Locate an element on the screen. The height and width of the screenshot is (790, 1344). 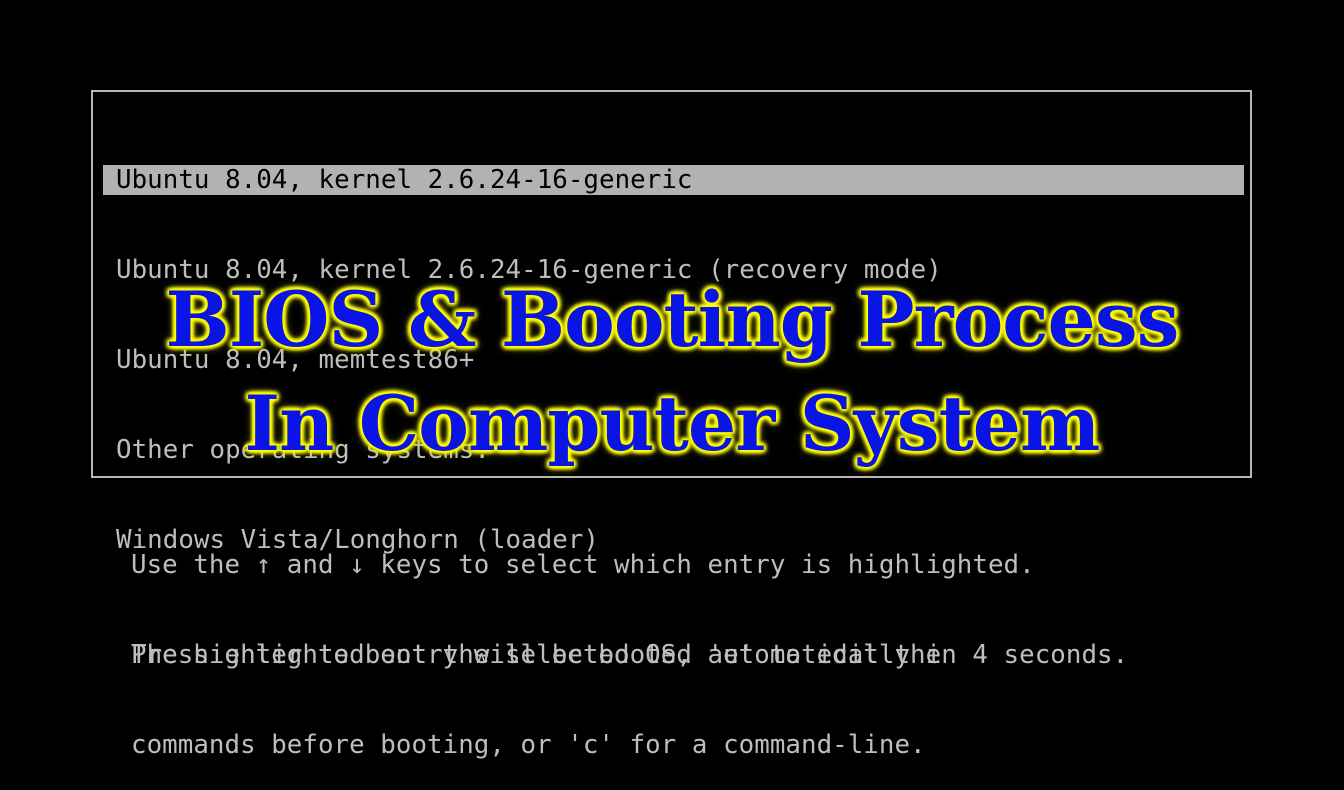
boot-entry-ubuntu-generic: Ubuntu 8.04, kernel 2.6.24-16-generic is located at coordinates (673, 180).